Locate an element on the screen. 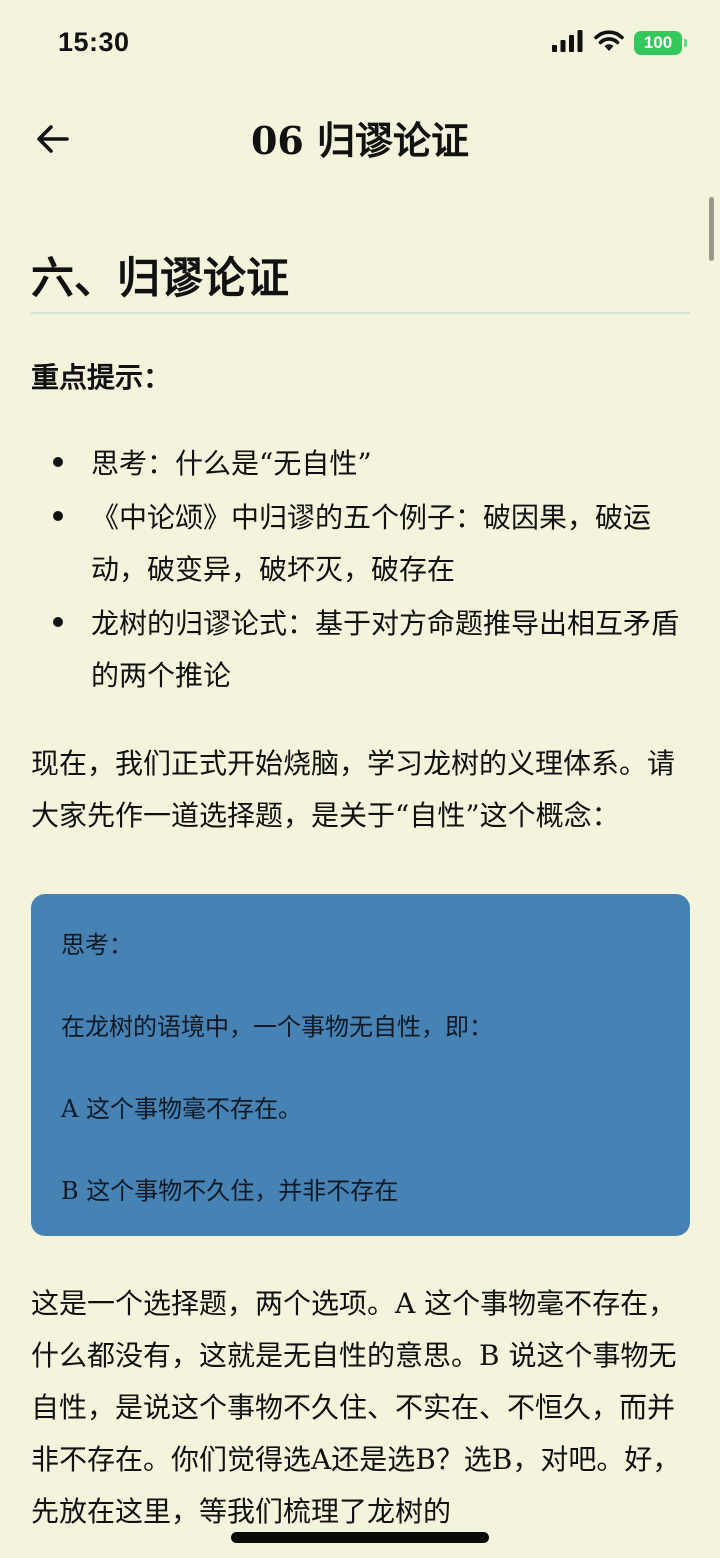 This screenshot has height=1558, width=720. list-item-text: 《中论颂》中归谬的五个例子：破因果，破运动，破变异，破坏灭，破存在 is located at coordinates (371, 543).